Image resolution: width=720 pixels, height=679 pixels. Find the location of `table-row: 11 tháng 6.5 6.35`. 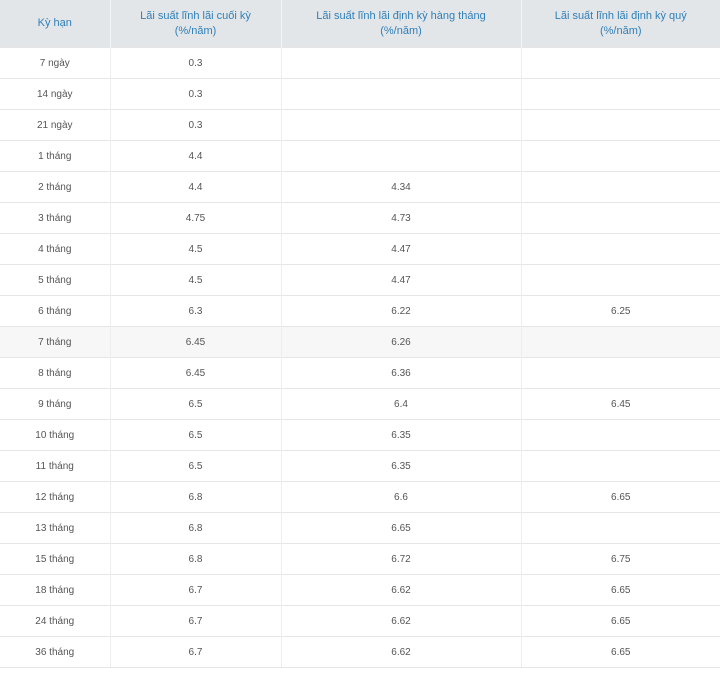

table-row: 11 tháng 6.5 6.35 is located at coordinates (360, 466).